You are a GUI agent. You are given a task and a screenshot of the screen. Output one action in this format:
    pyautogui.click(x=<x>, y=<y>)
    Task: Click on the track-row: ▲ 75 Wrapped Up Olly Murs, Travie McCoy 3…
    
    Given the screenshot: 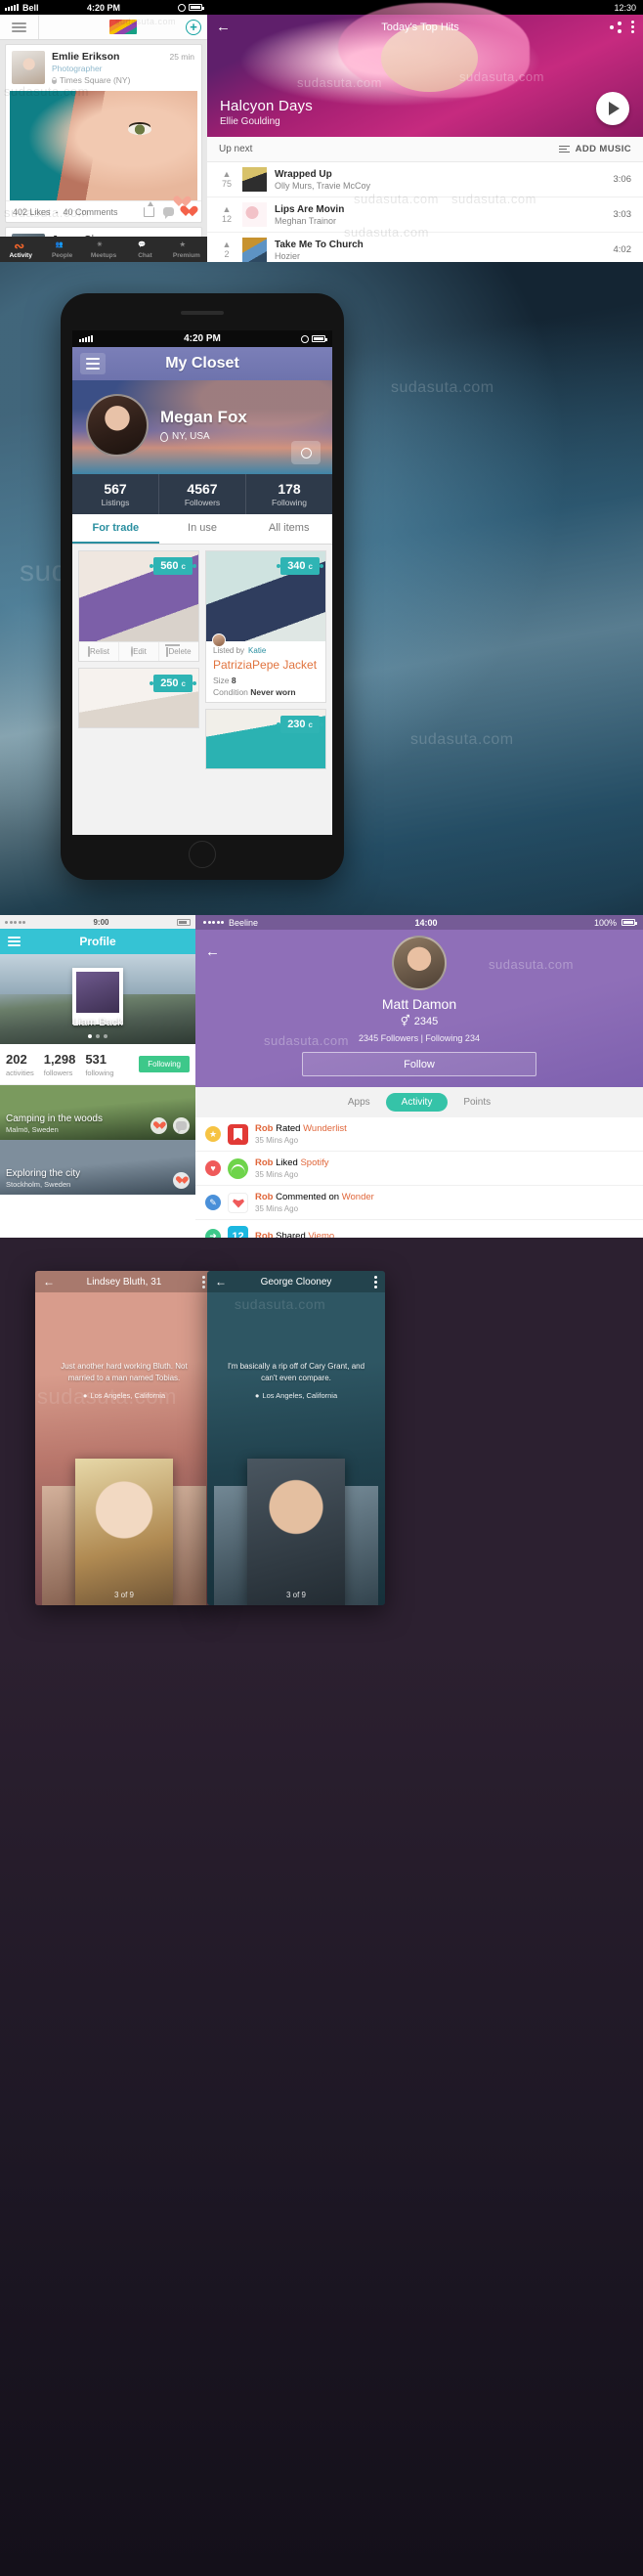 What is the action you would take?
    pyautogui.click(x=425, y=179)
    